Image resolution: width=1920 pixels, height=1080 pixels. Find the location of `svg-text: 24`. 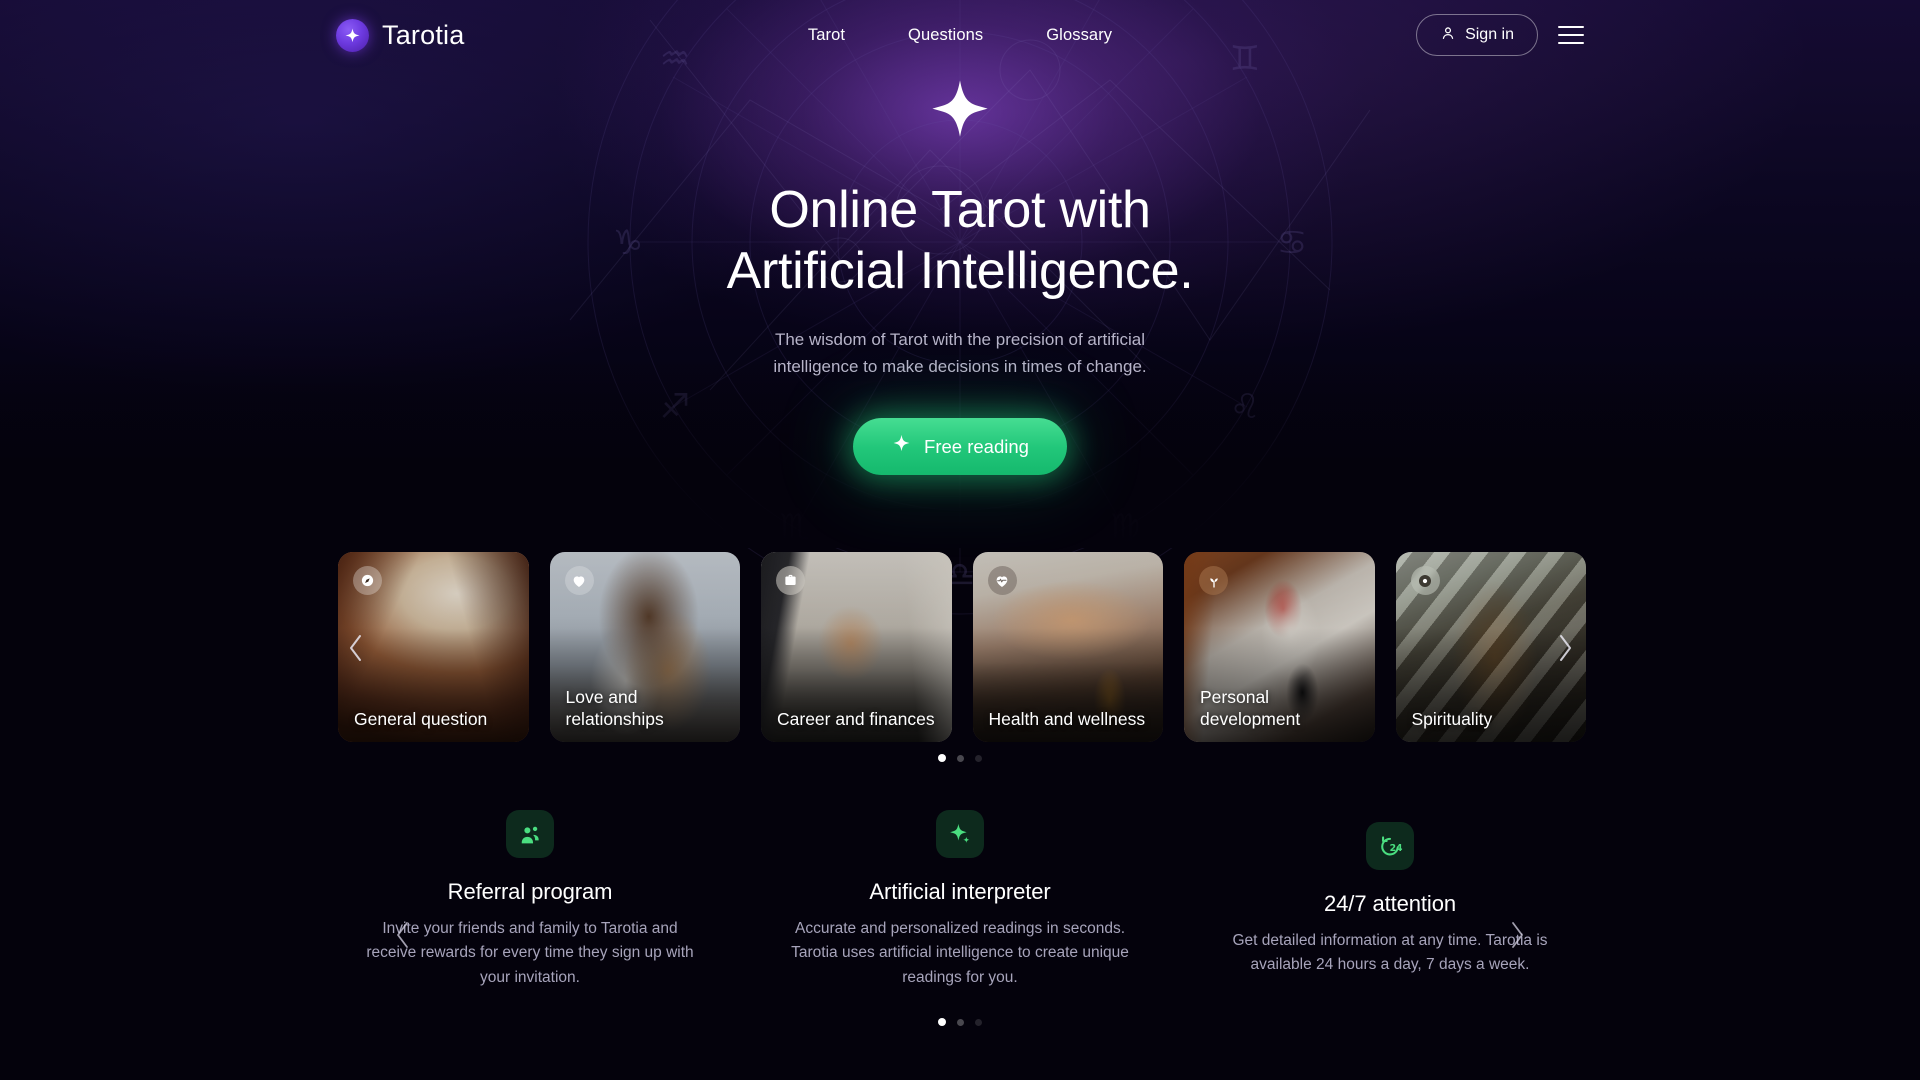

svg-text: 24 is located at coordinates (1396, 848).